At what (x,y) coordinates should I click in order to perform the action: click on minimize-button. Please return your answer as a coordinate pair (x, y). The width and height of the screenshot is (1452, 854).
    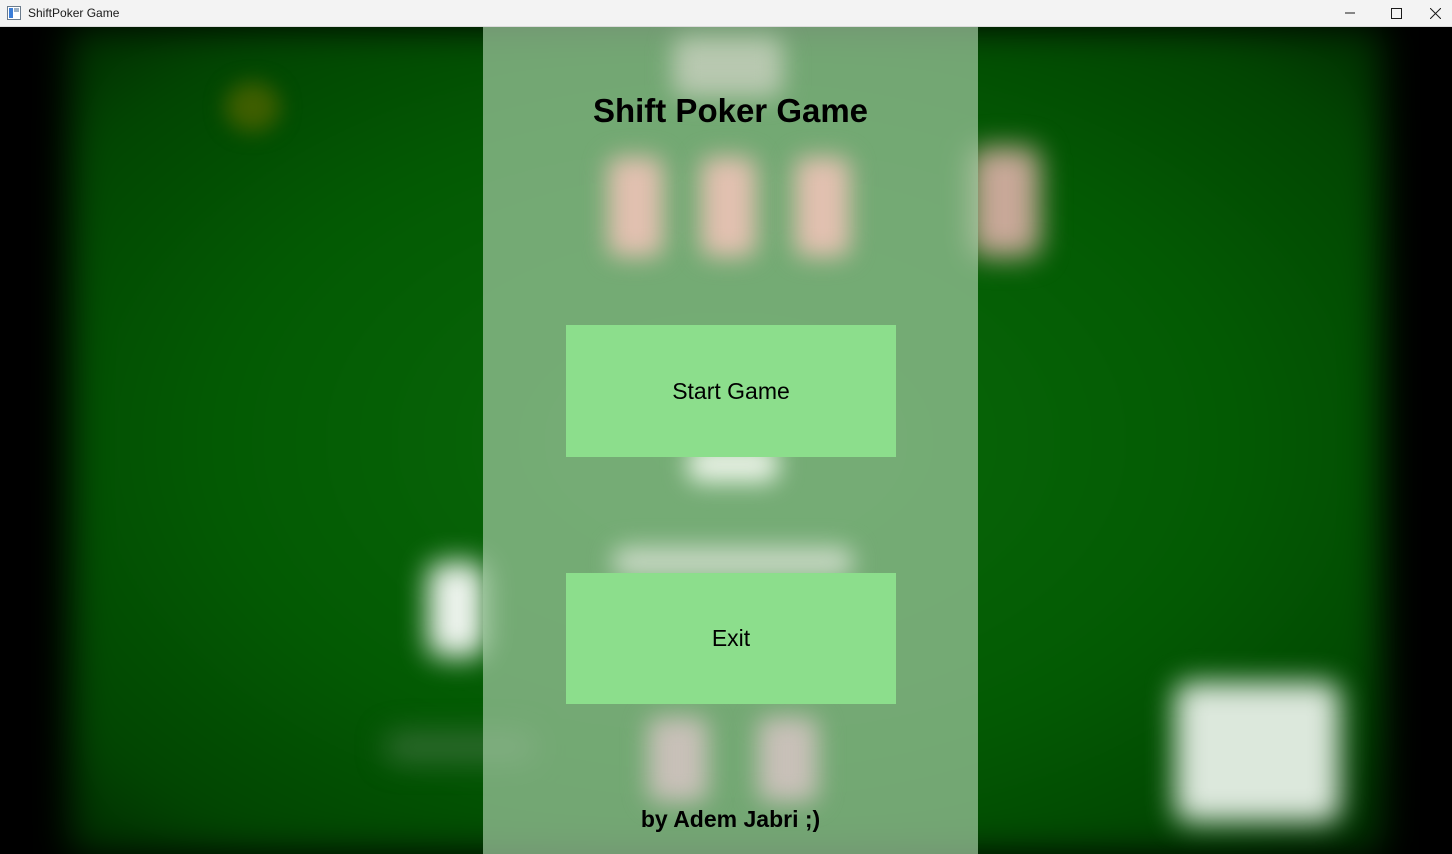
    Looking at the image, I should click on (1350, 13).